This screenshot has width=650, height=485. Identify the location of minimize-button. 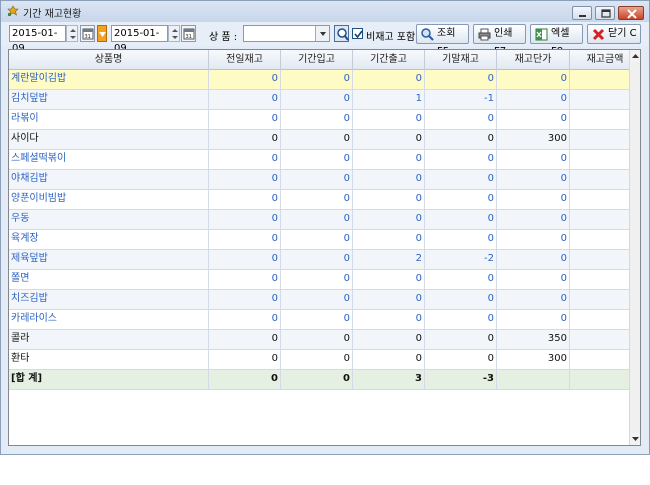
(582, 13).